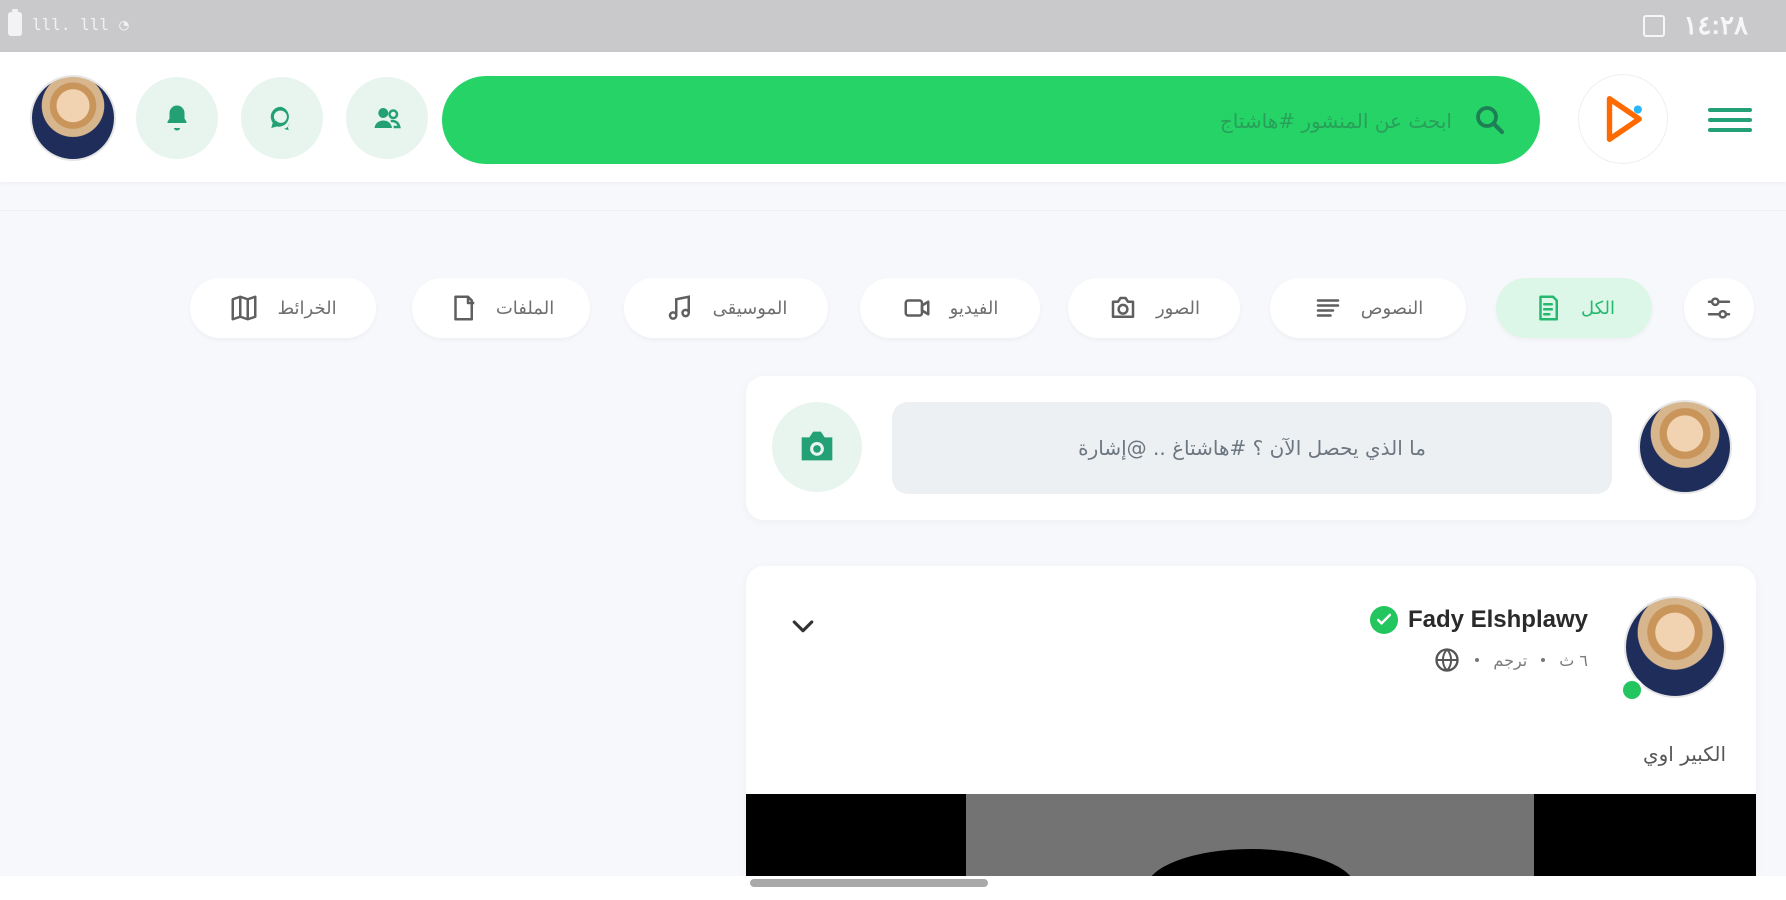 The width and height of the screenshot is (1786, 900). I want to click on file-icon, so click(464, 308).